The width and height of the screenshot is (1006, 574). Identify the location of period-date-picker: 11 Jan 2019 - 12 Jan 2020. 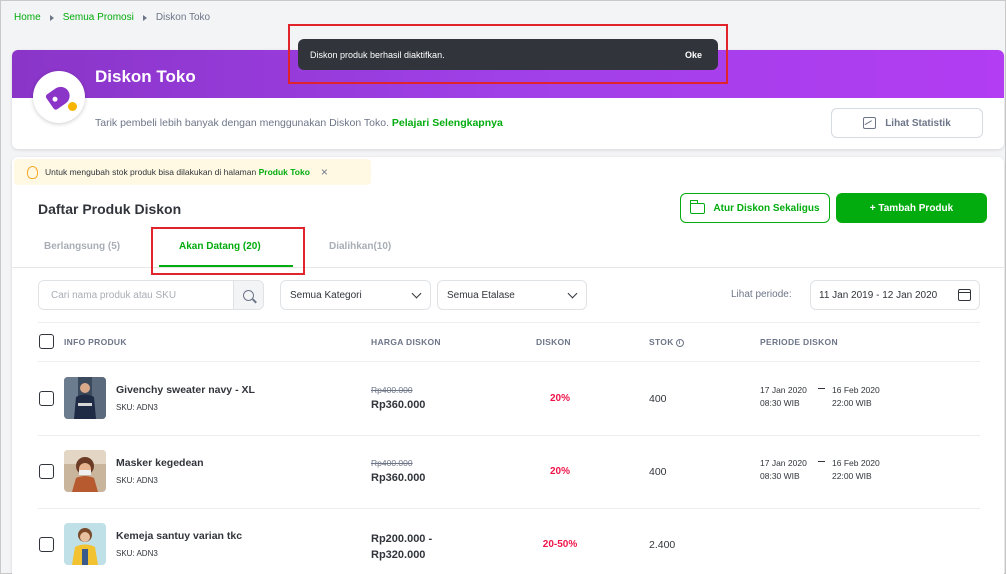
(895, 295).